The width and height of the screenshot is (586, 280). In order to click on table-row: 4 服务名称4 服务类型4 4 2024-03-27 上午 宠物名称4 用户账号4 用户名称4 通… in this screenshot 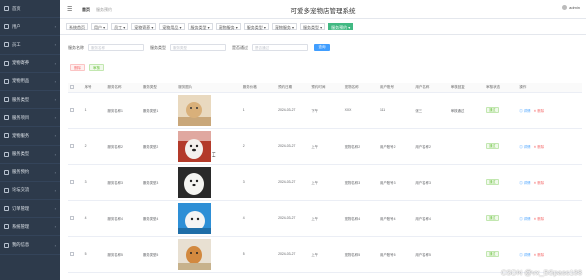, I will do `click(325, 218)`.